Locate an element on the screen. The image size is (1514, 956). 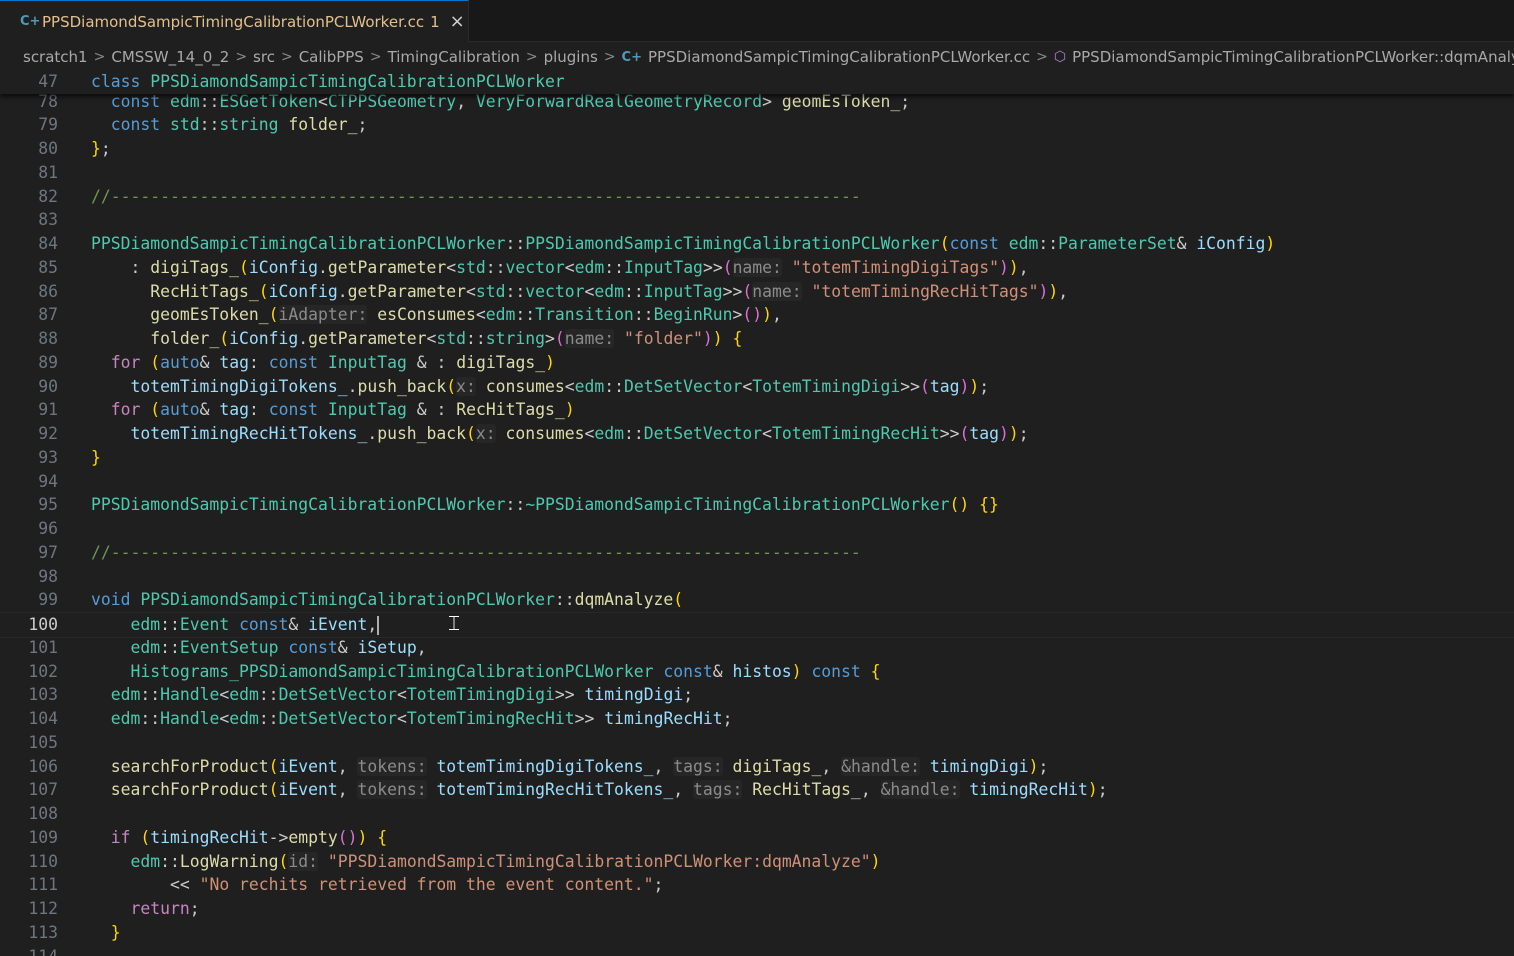
line-number: 98 is located at coordinates (48, 576).